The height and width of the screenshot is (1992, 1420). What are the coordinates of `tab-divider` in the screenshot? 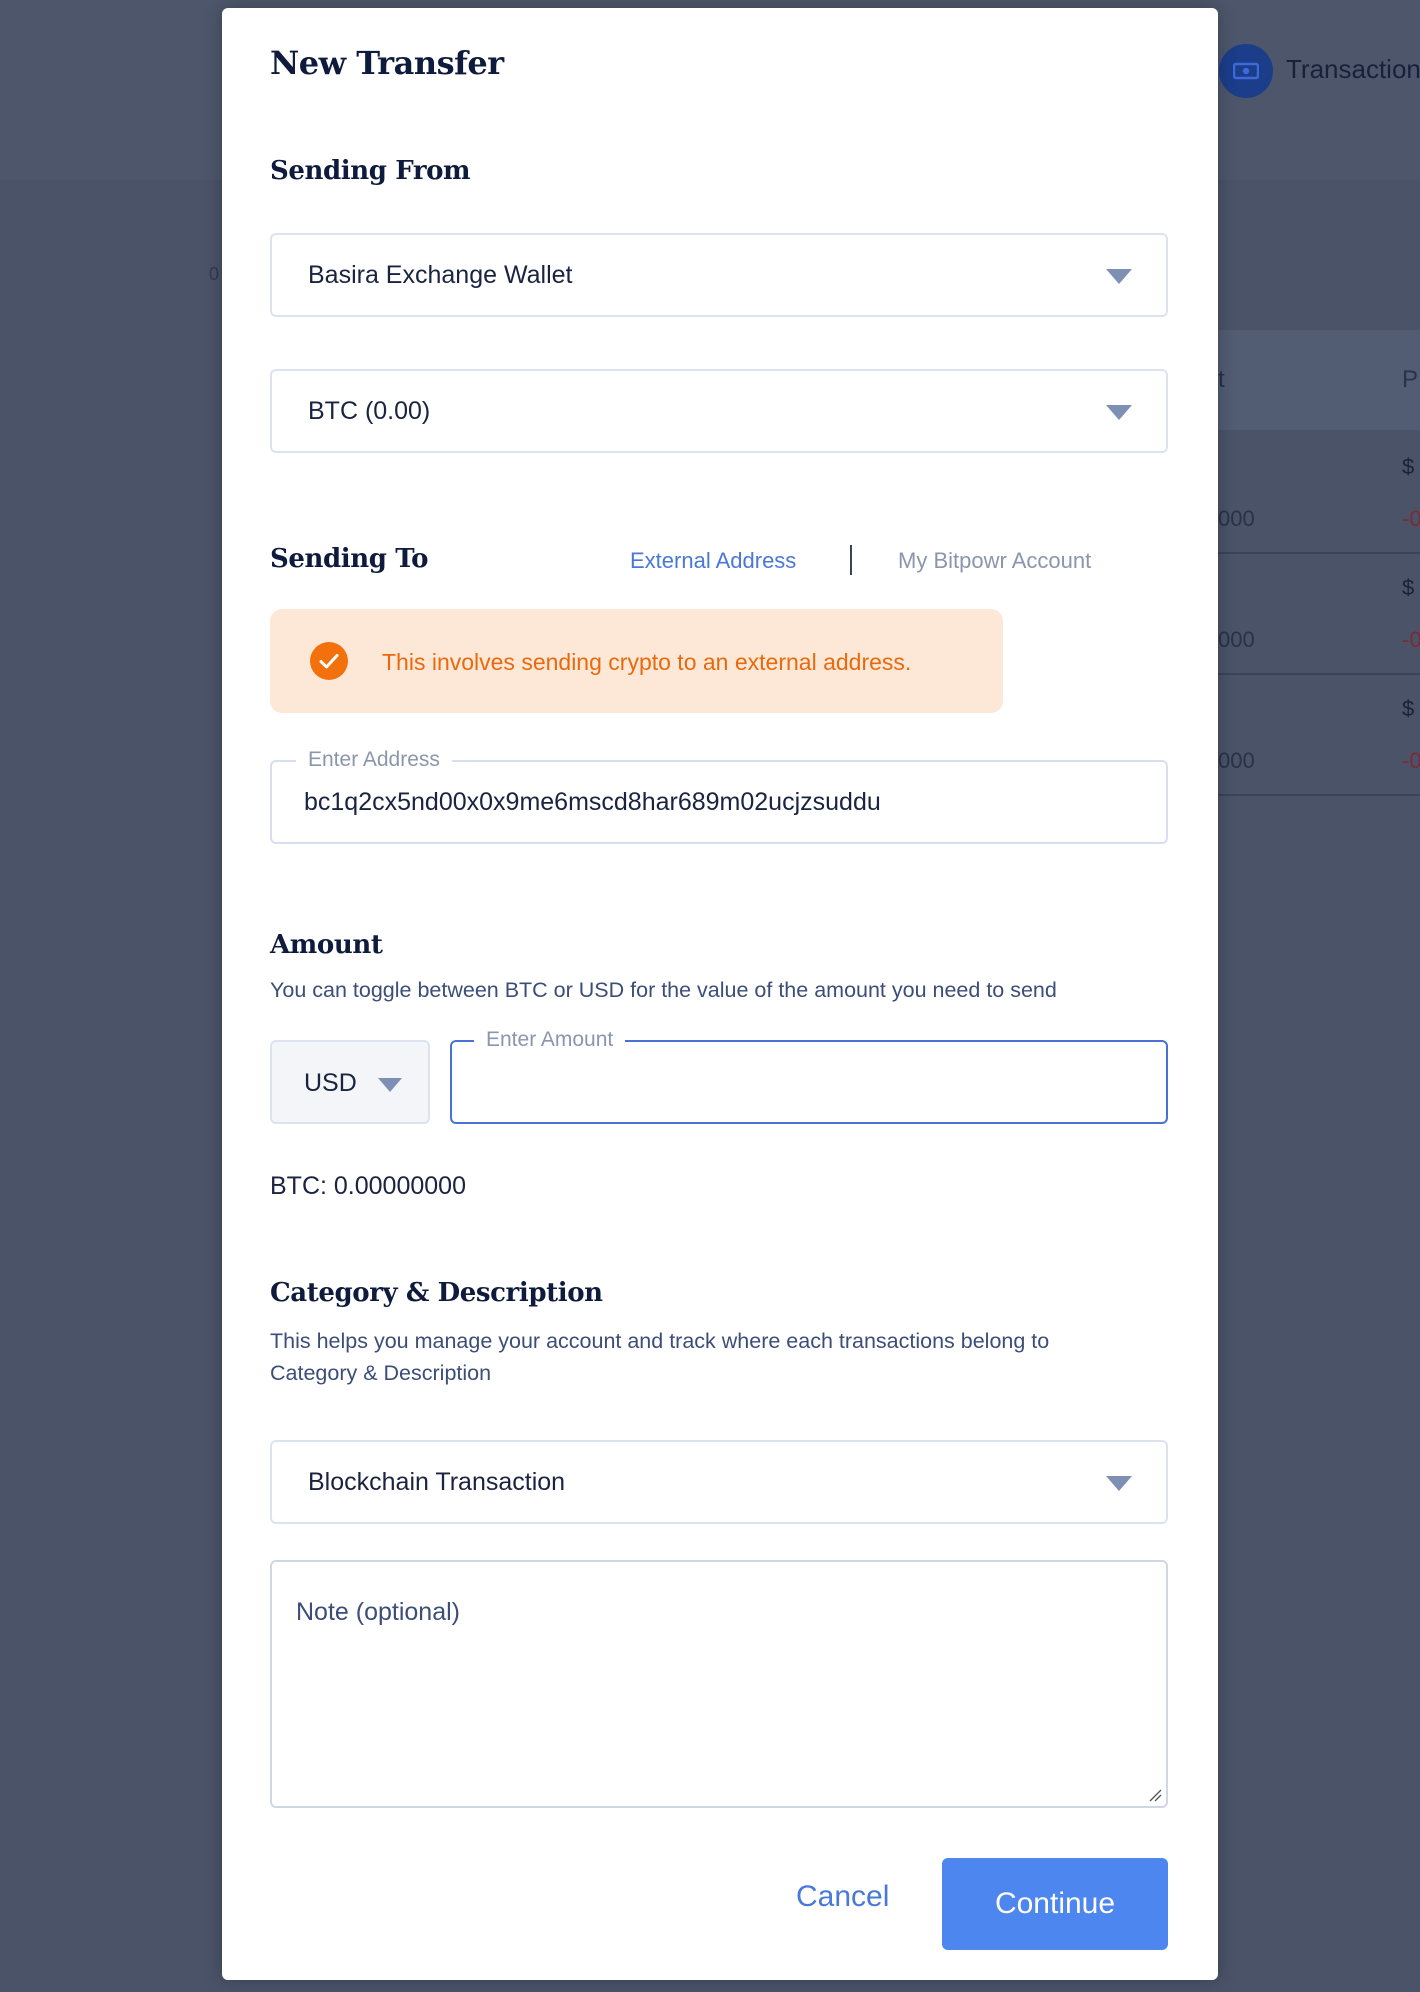 It's located at (851, 560).